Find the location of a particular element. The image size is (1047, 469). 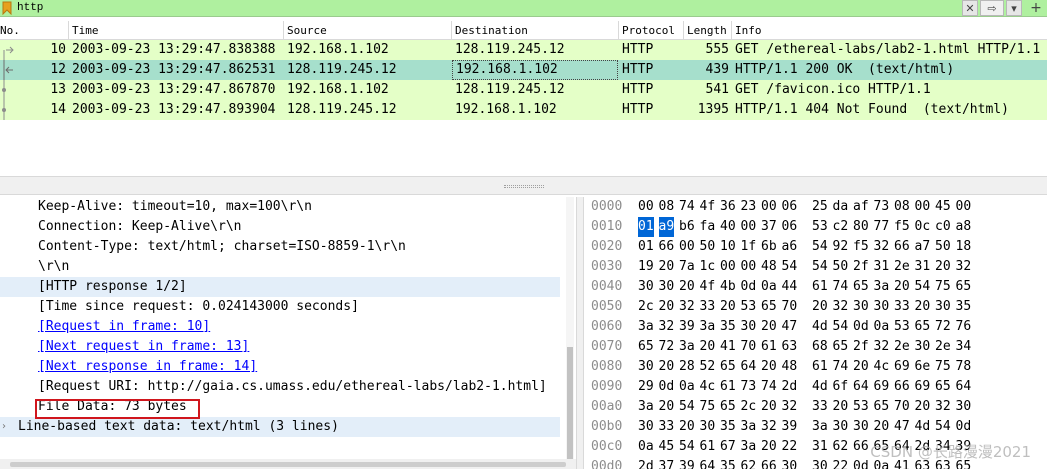

hex-byte: 72 is located at coordinates (943, 327).